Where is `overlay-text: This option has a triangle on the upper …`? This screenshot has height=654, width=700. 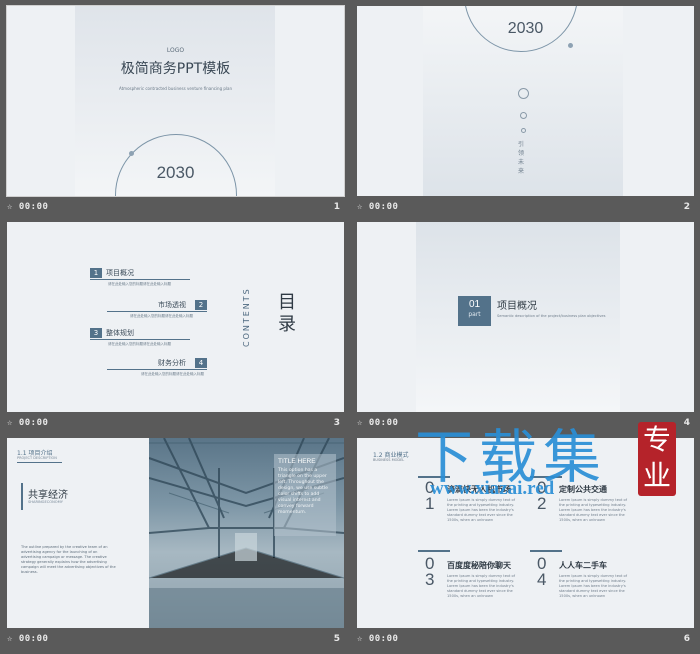 overlay-text: This option has a triangle on the upper … is located at coordinates (303, 491).